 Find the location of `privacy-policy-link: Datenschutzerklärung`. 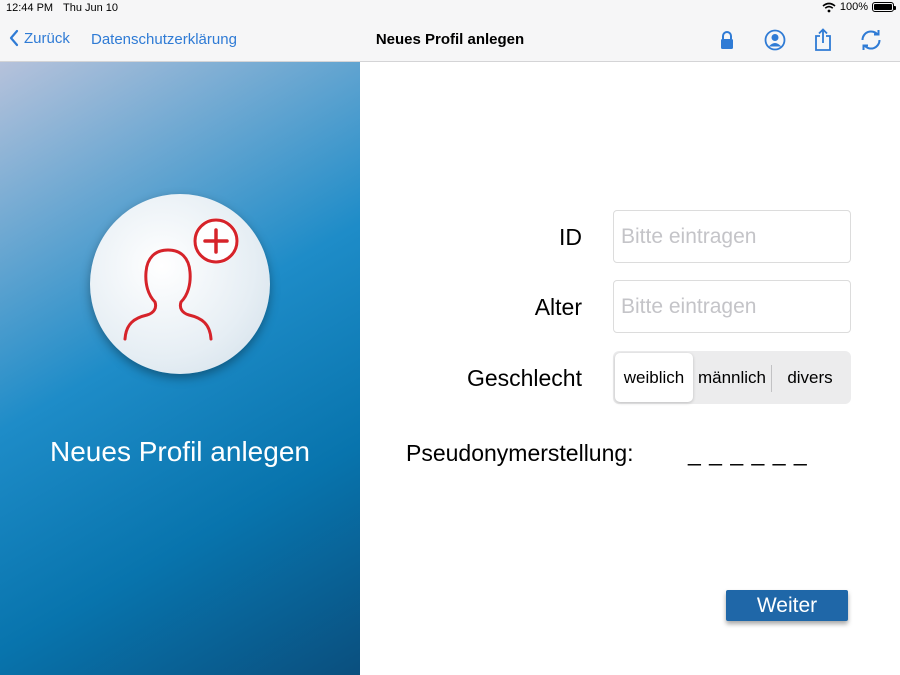

privacy-policy-link: Datenschutzerklärung is located at coordinates (164, 39).